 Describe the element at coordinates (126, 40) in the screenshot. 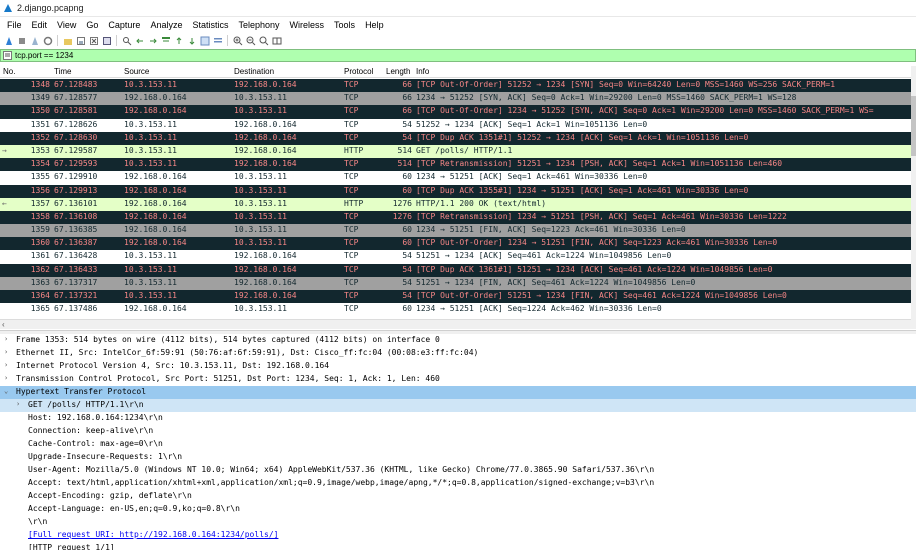

I see `find-packet-icon` at that location.